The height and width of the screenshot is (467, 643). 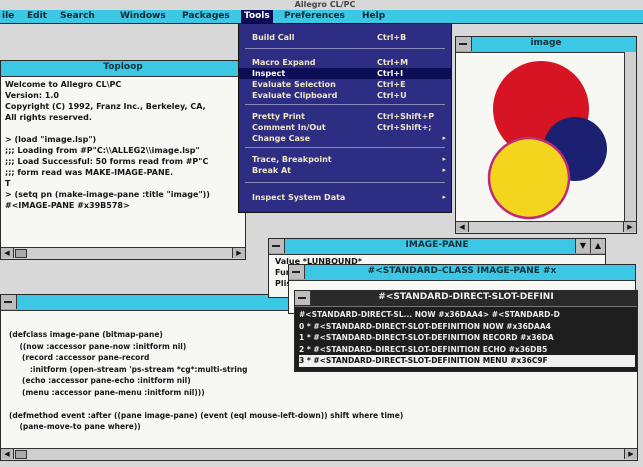 What do you see at coordinates (273, 37) in the screenshot?
I see `menu-item-label: Build Call` at bounding box center [273, 37].